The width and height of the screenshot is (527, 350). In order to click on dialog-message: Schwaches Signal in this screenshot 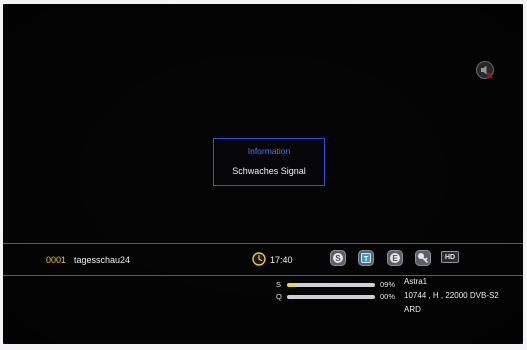, I will do `click(269, 171)`.